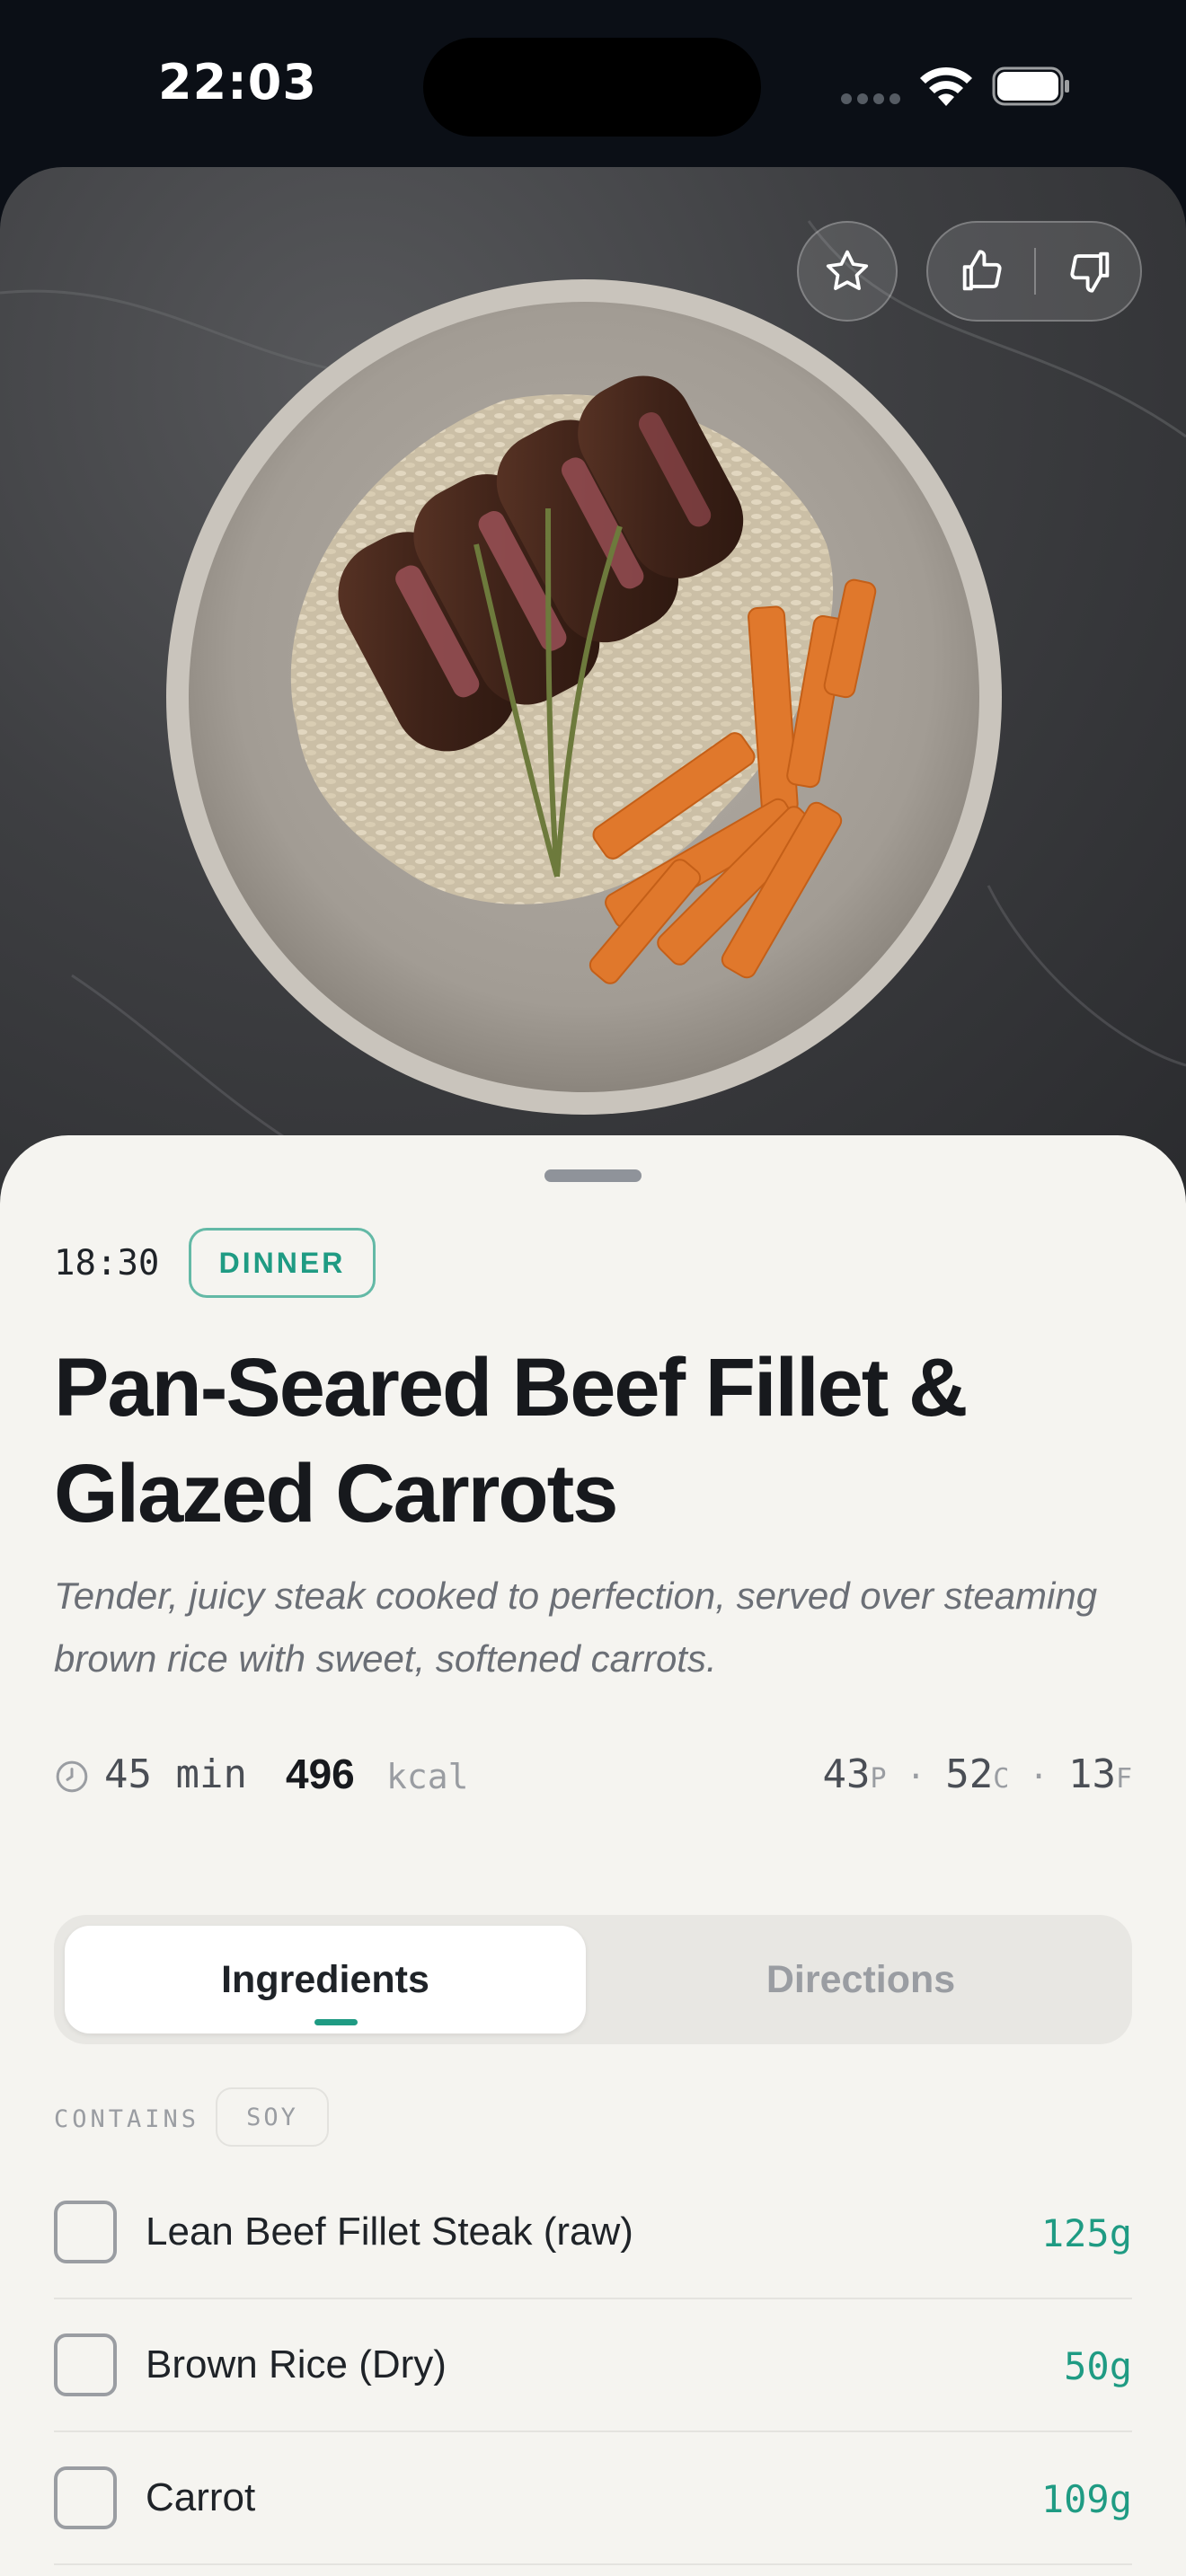  What do you see at coordinates (296, 2364) in the screenshot?
I see `ingredient-name: Brown Rice (Dry)` at bounding box center [296, 2364].